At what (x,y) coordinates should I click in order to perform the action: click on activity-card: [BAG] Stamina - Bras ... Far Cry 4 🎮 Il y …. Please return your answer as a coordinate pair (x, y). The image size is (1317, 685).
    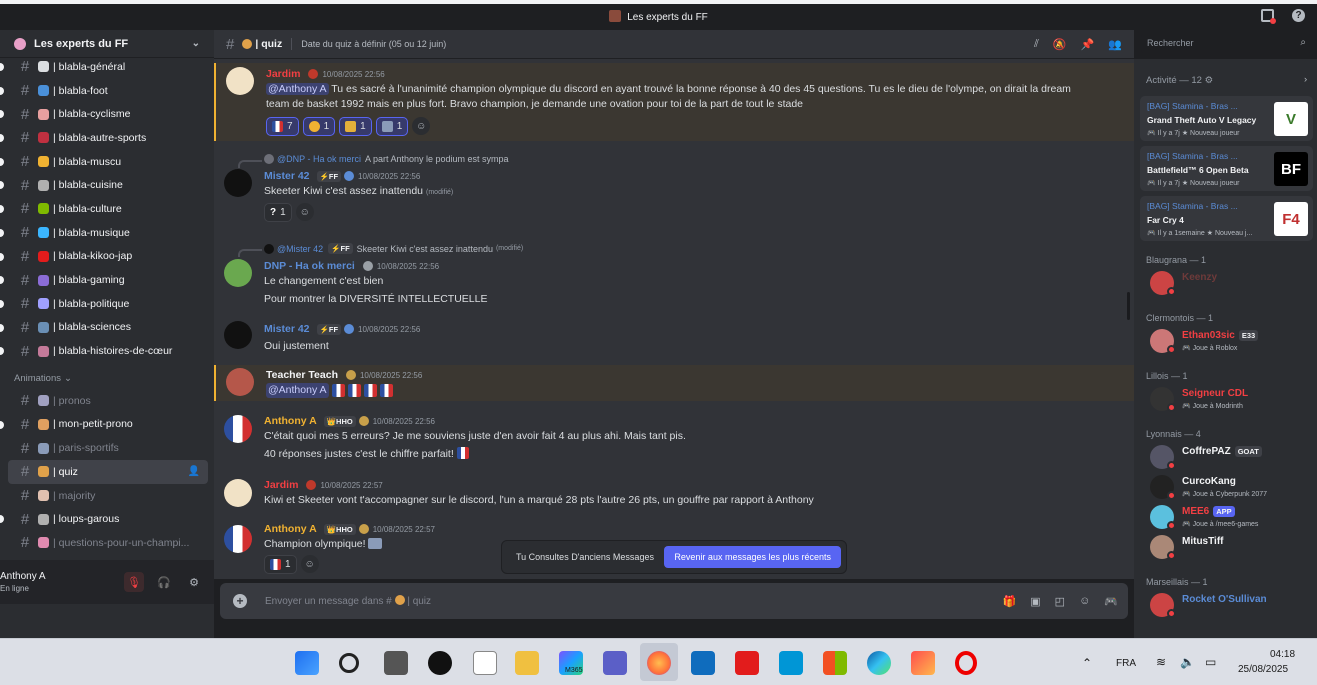
    Looking at the image, I should click on (1226, 218).